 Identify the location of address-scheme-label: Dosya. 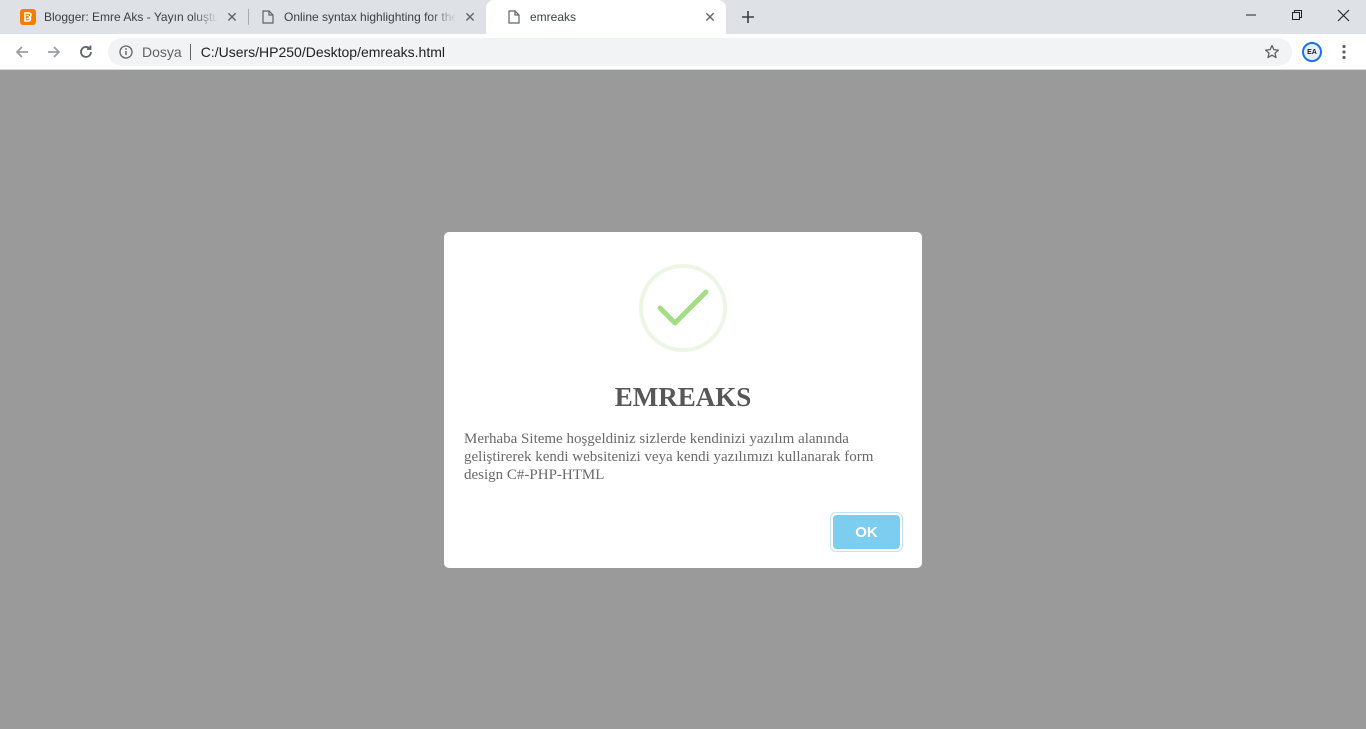
(162, 52).